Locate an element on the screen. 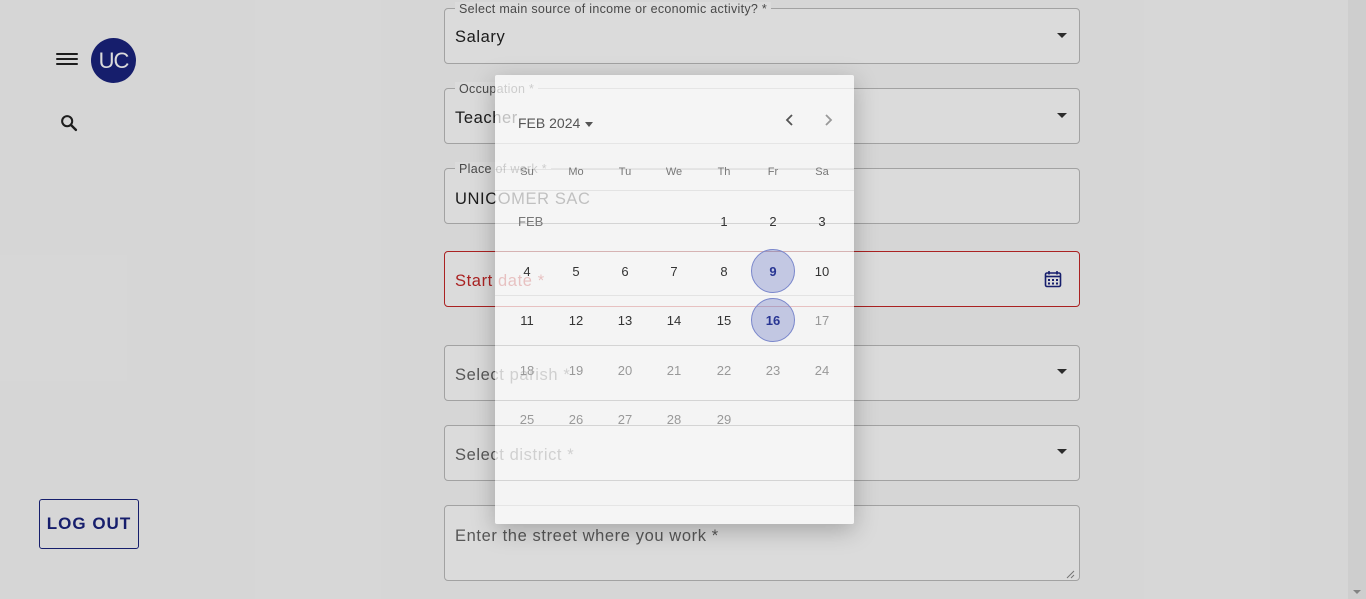 The width and height of the screenshot is (1366, 599). calendar-day: 26 is located at coordinates (576, 419).